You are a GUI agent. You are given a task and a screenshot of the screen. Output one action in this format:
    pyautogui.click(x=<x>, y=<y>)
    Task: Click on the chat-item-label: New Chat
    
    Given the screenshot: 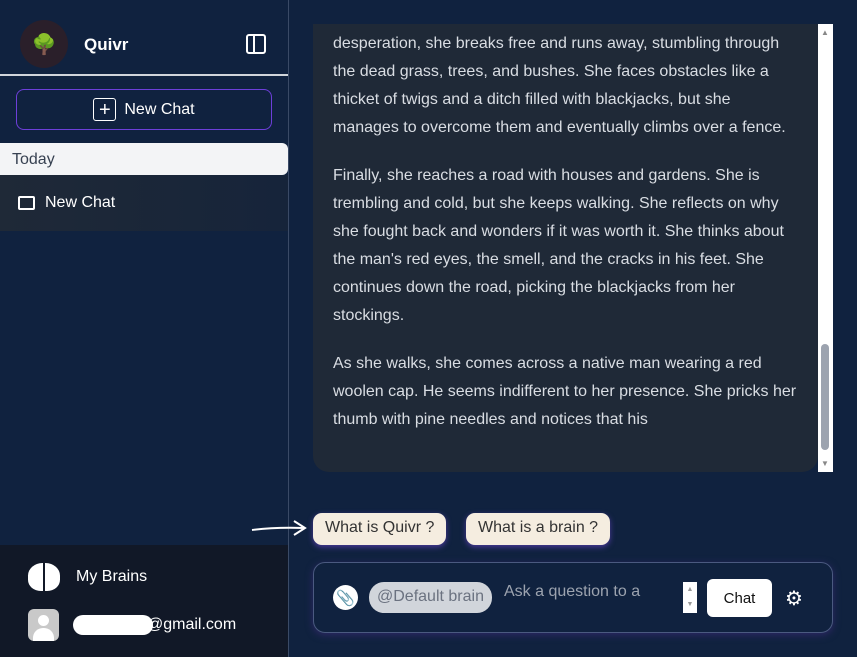 What is the action you would take?
    pyautogui.click(x=80, y=202)
    